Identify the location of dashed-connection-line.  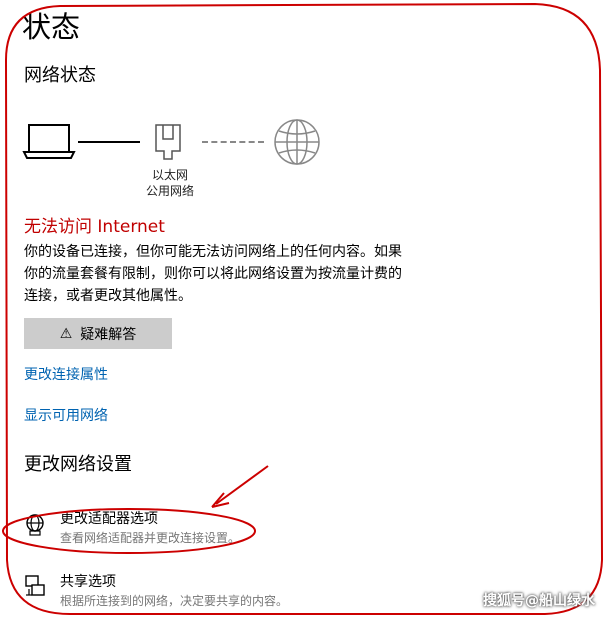
(233, 142).